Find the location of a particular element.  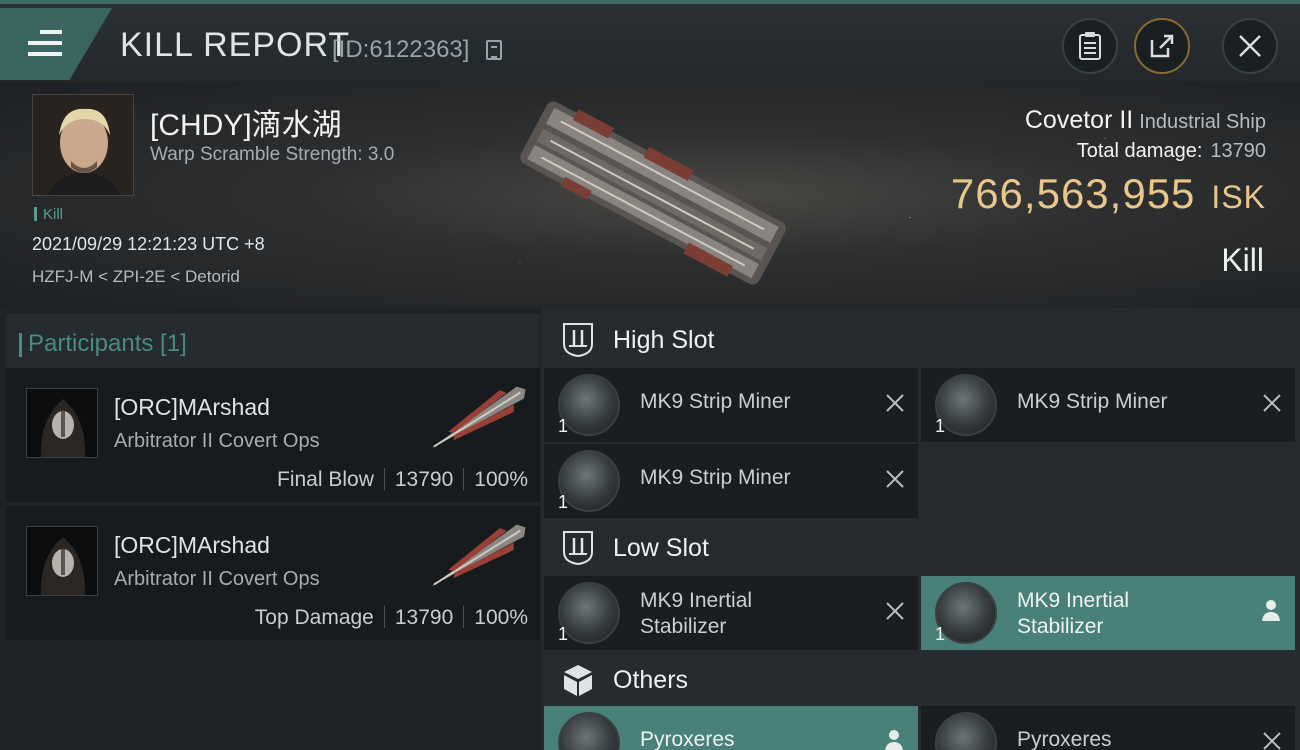

copy-icon is located at coordinates (494, 50).